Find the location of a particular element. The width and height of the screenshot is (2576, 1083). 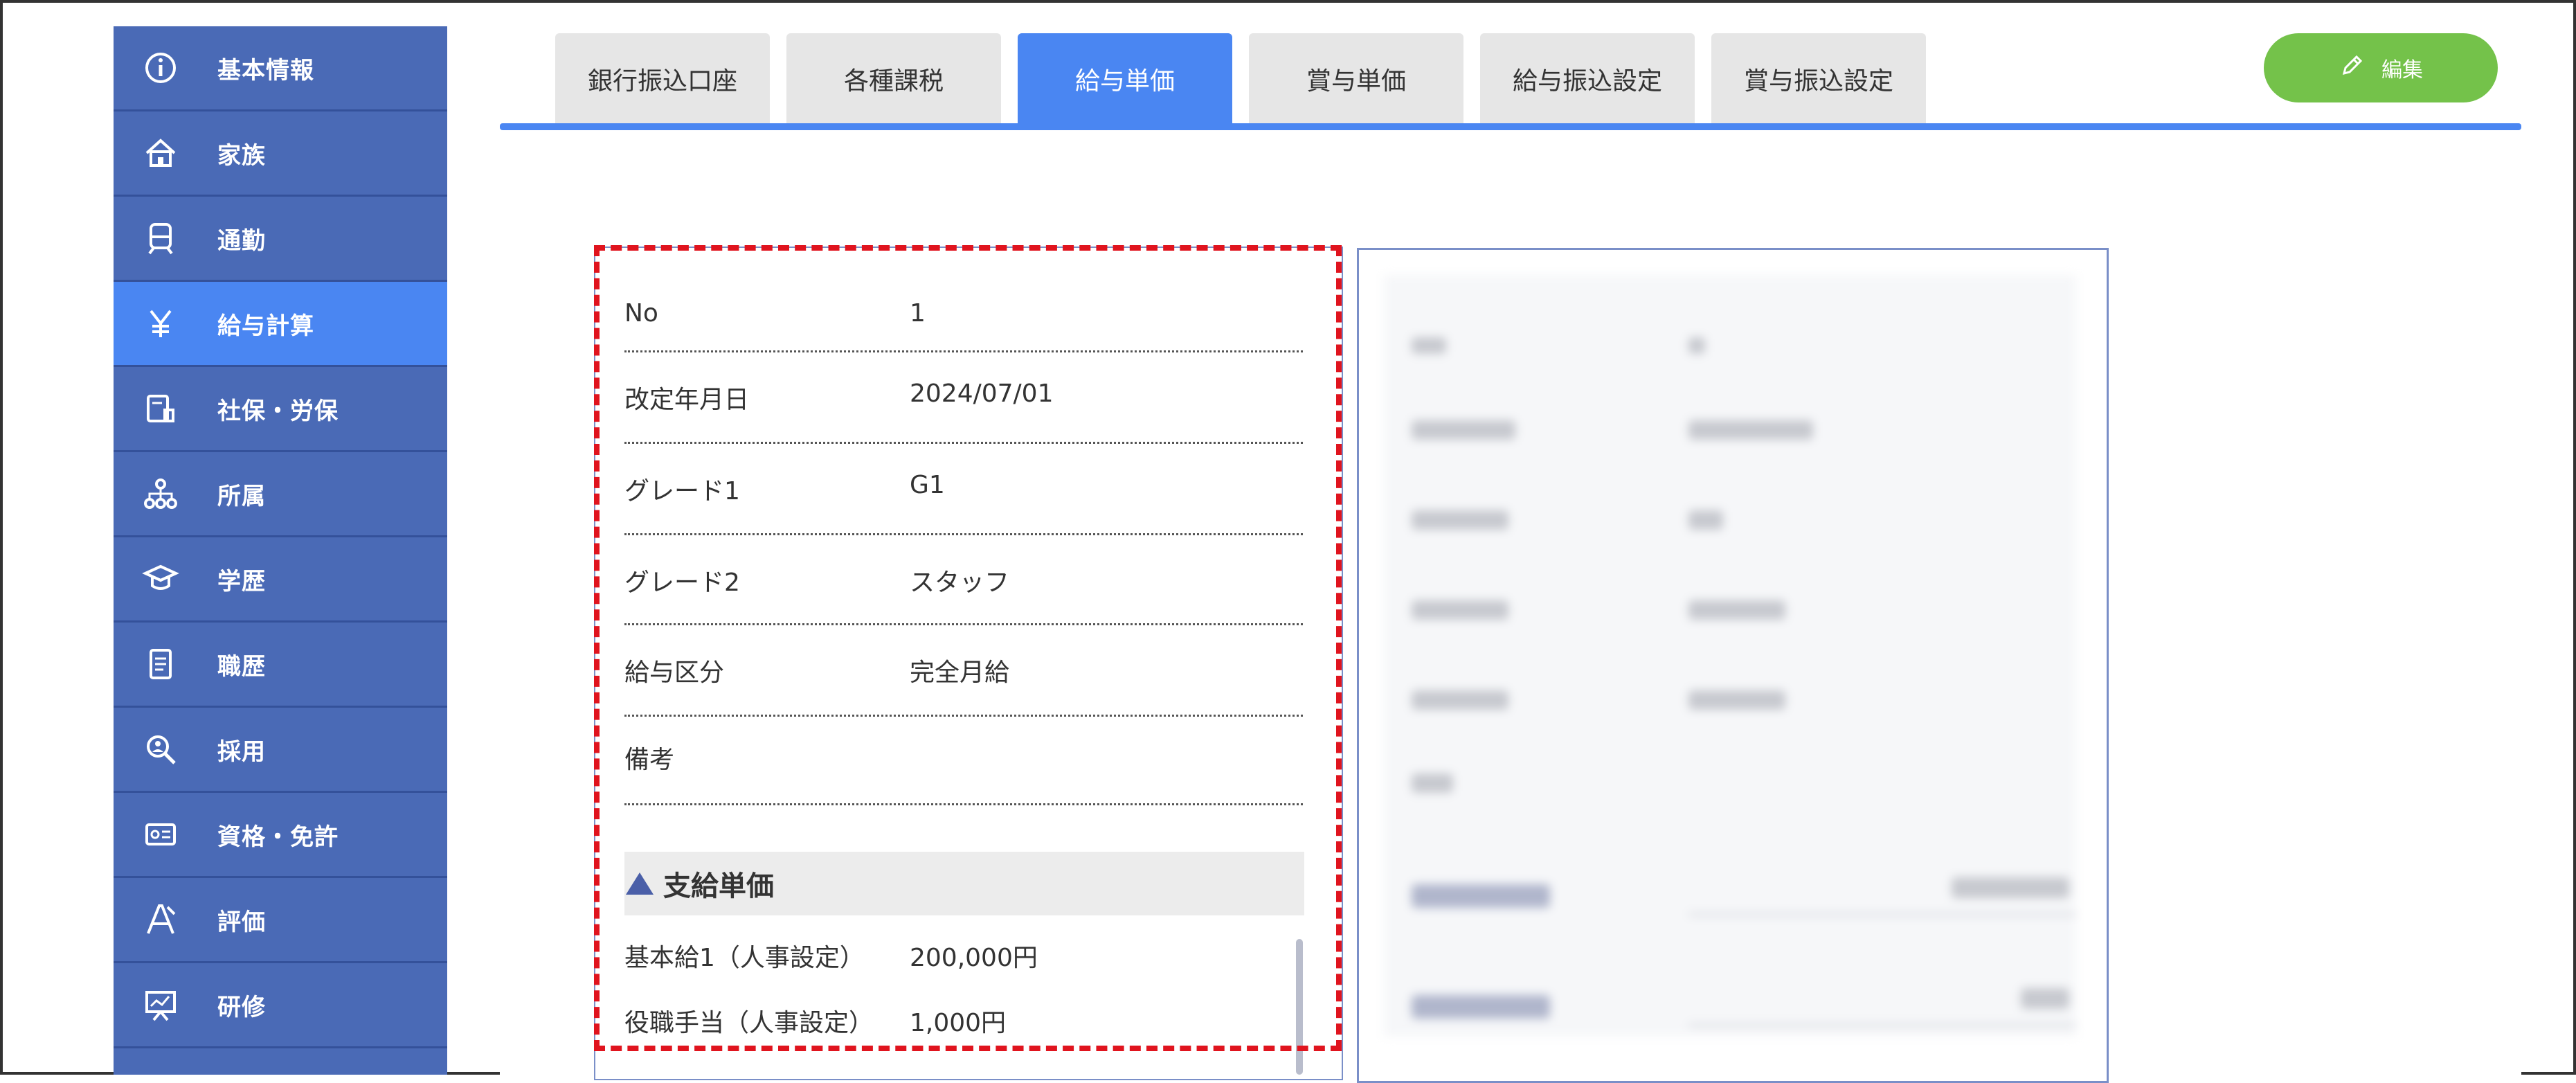

license-card-icon is located at coordinates (160, 834).